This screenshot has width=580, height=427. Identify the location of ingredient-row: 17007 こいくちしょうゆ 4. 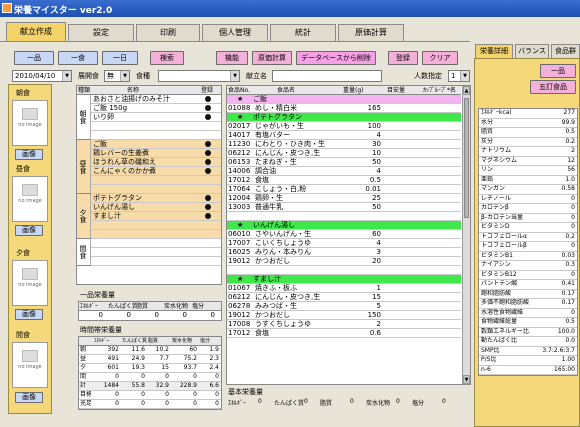
(344, 243).